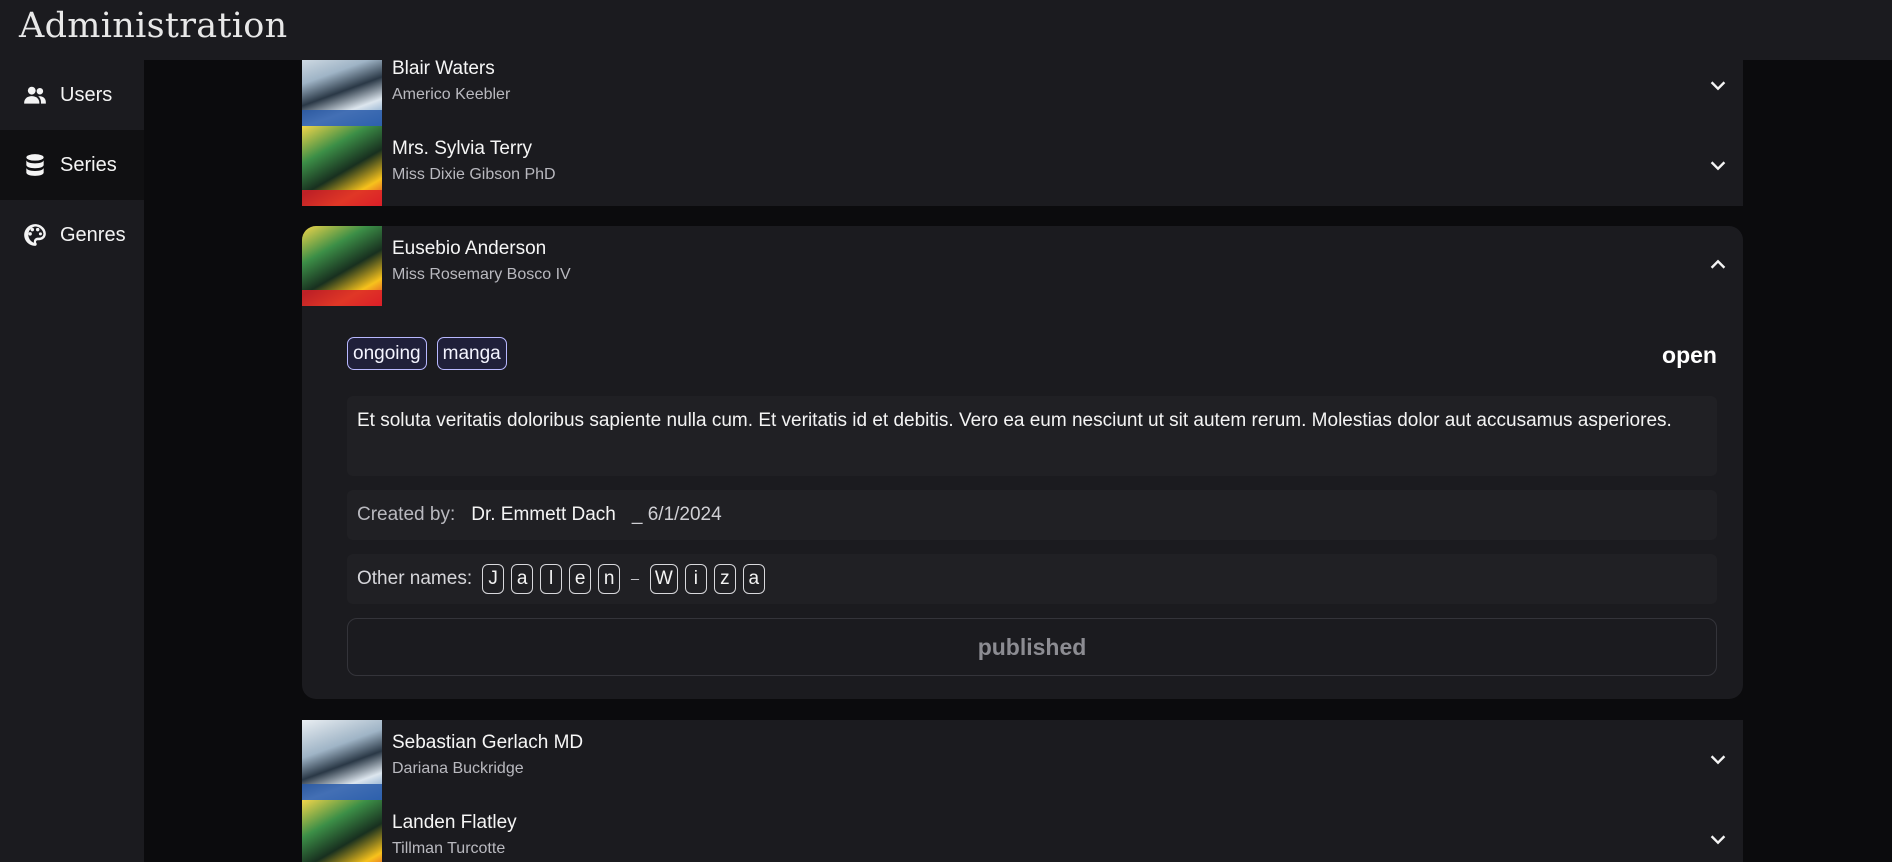 The width and height of the screenshot is (1892, 862). I want to click on creator-name: Dr. Emmett Dach, so click(543, 514).